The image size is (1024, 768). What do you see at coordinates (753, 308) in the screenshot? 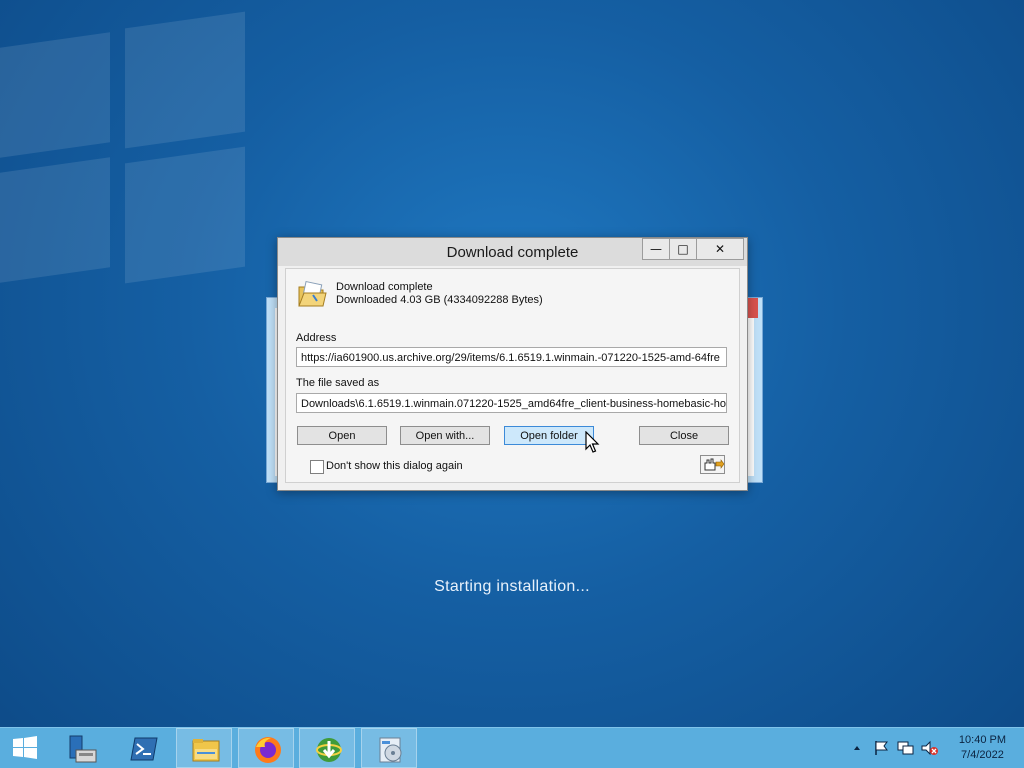
I see `background-window-close-edge` at bounding box center [753, 308].